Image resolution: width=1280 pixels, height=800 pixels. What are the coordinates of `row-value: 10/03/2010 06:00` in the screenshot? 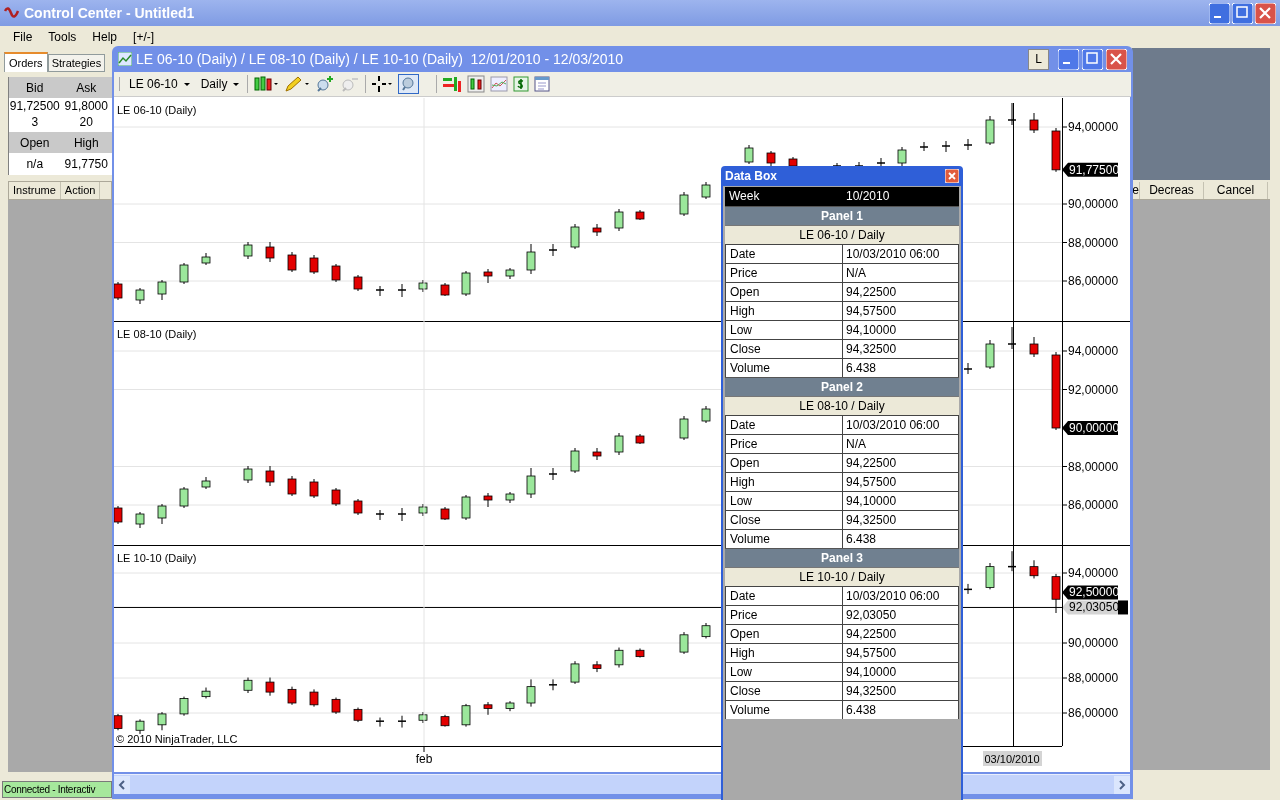 It's located at (893, 425).